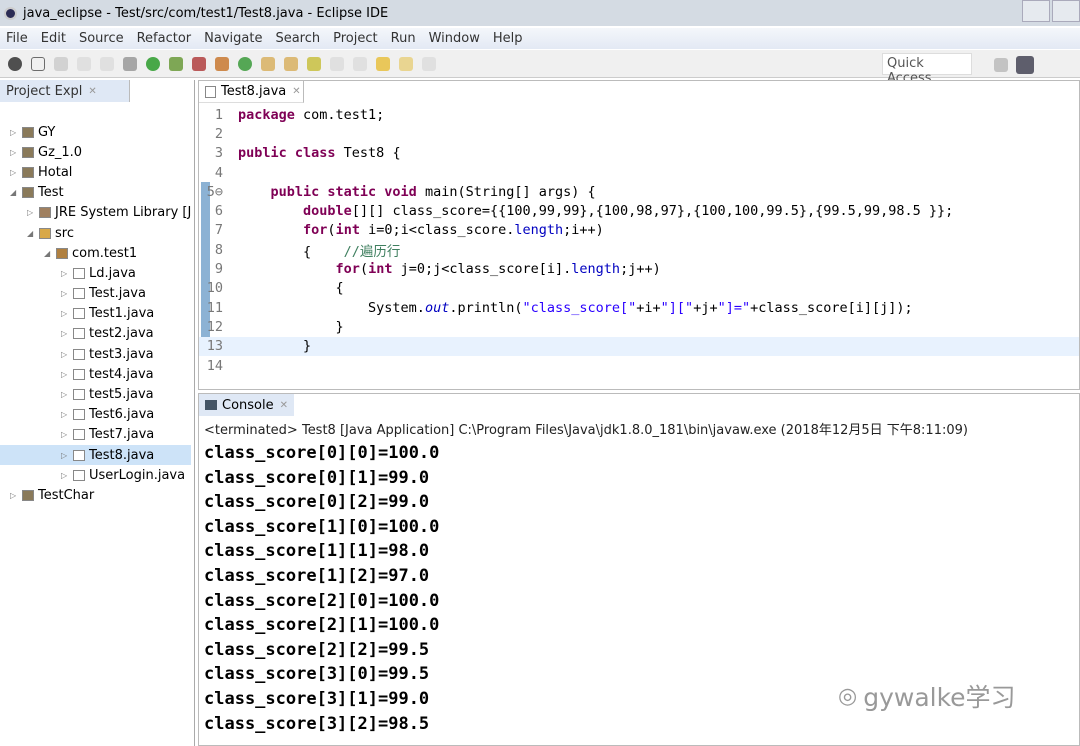  Describe the element at coordinates (96, 455) in the screenshot. I see `tree-item: ▷ Test8.java` at that location.